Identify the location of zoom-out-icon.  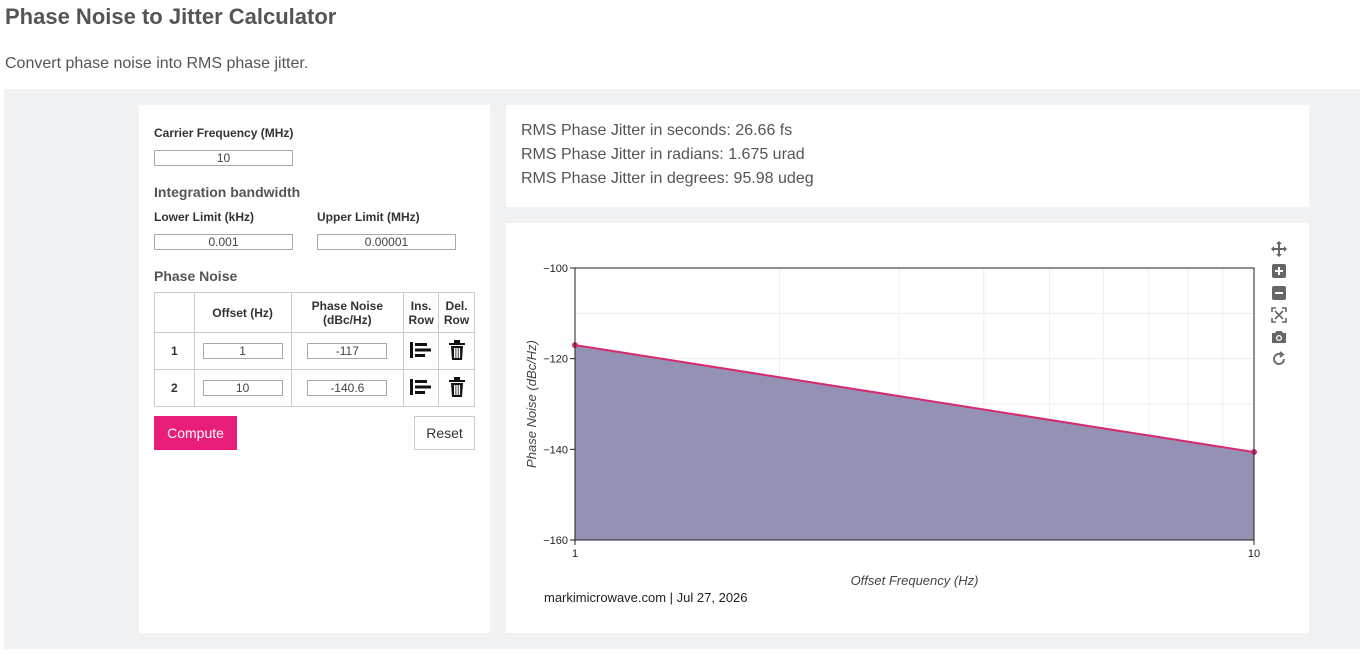
(1280, 296).